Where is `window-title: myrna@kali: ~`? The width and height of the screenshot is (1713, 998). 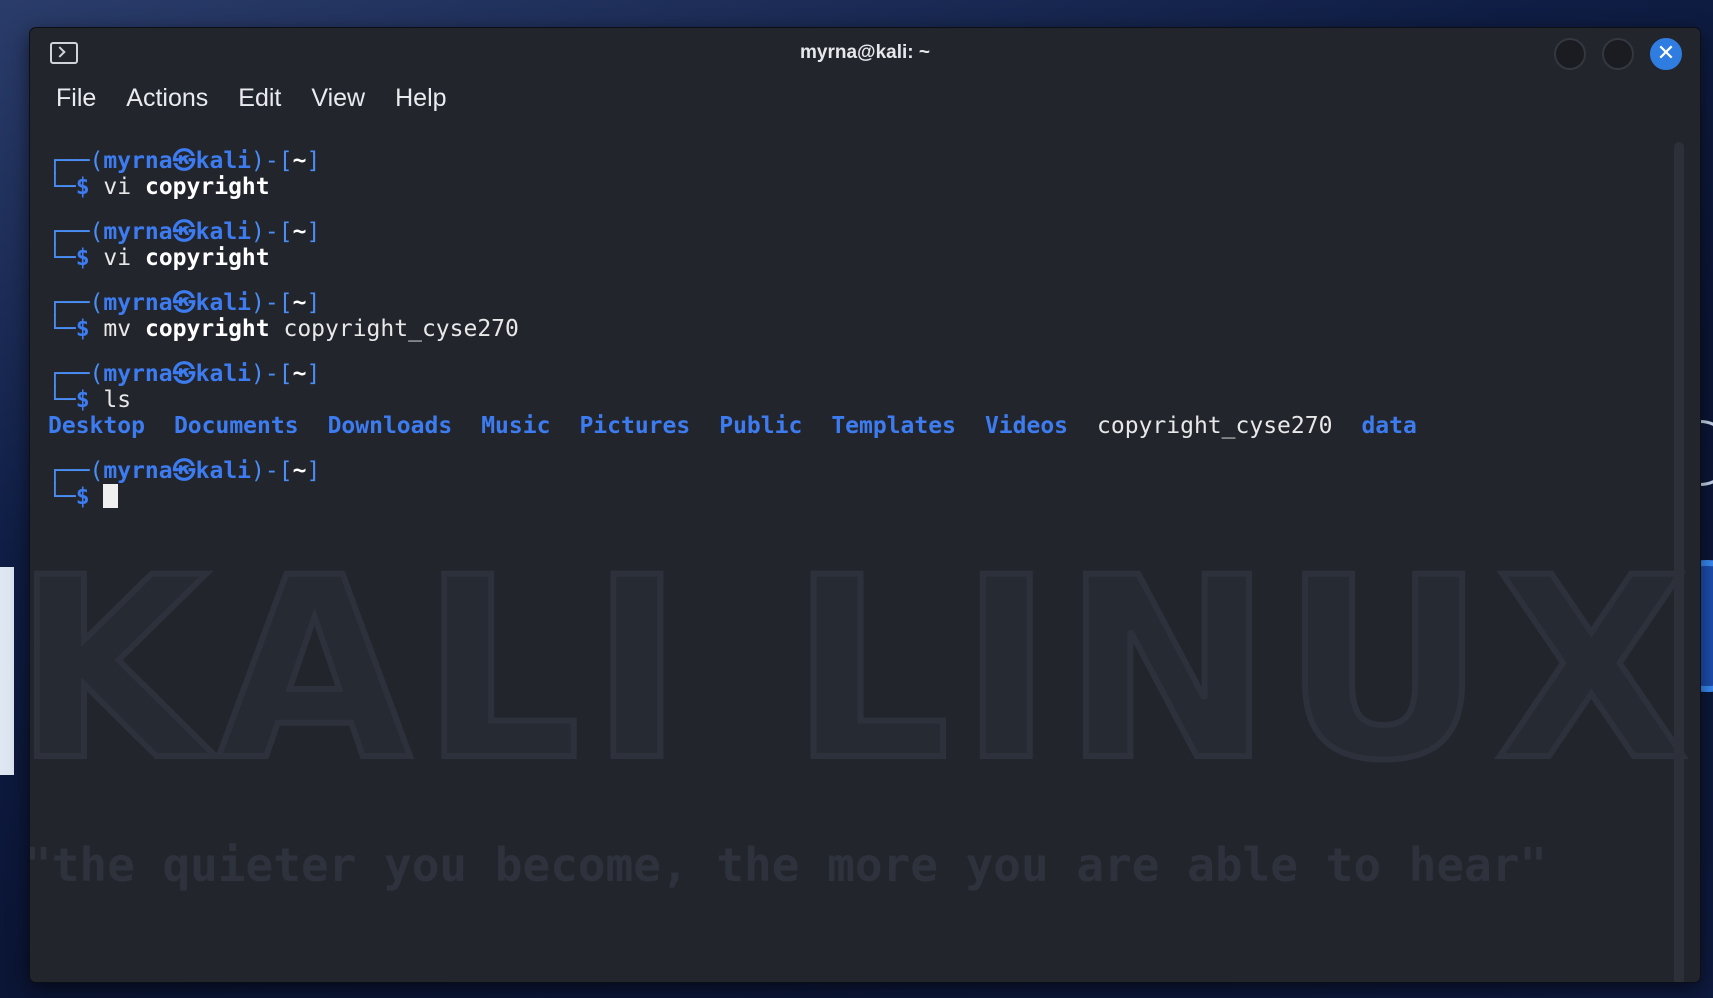 window-title: myrna@kali: ~ is located at coordinates (865, 52).